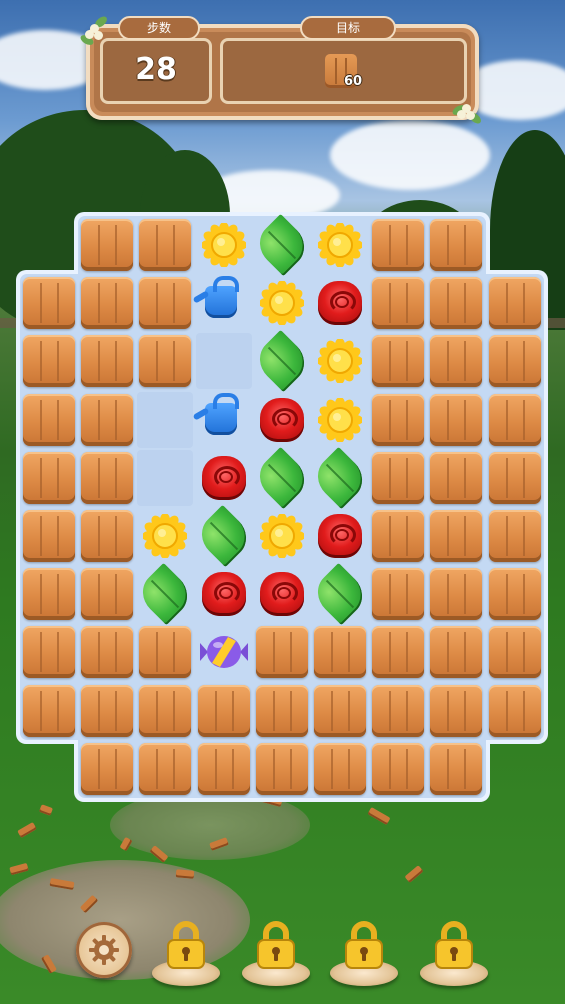 The image size is (565, 1004). Describe the element at coordinates (340, 711) in the screenshot. I see `board-cell-r8-c5` at that location.